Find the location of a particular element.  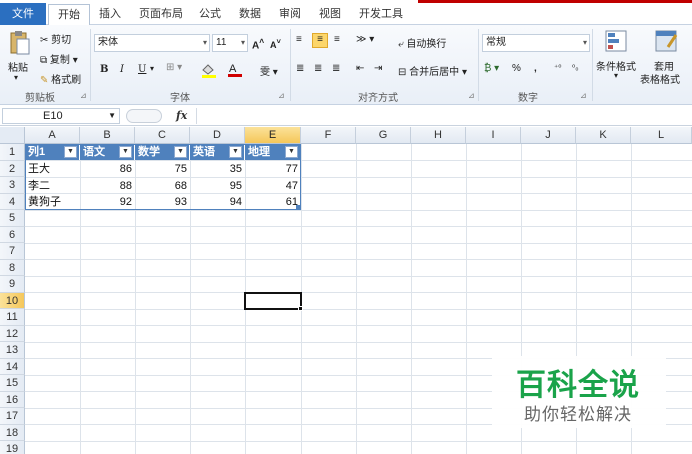

align-center-icon: ≣ is located at coordinates (318, 68).